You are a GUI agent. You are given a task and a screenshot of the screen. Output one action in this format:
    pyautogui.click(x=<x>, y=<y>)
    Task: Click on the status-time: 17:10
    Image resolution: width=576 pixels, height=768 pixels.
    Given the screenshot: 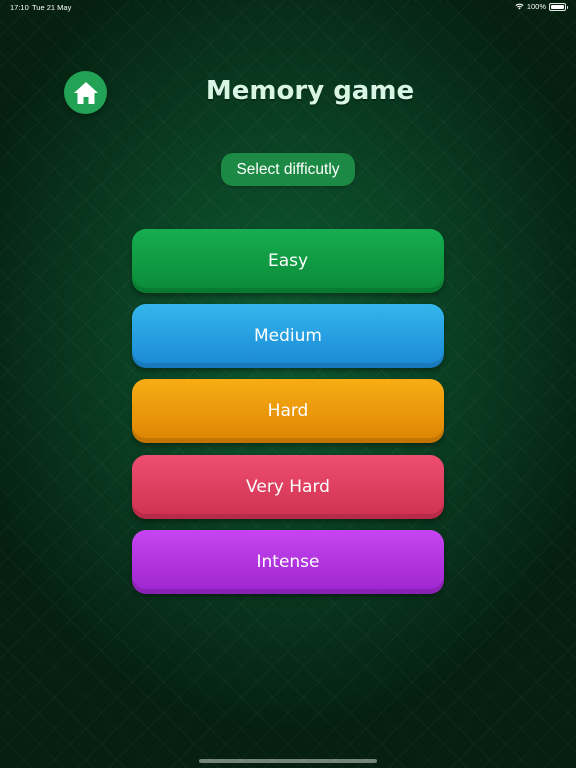 What is the action you would take?
    pyautogui.click(x=19, y=7)
    